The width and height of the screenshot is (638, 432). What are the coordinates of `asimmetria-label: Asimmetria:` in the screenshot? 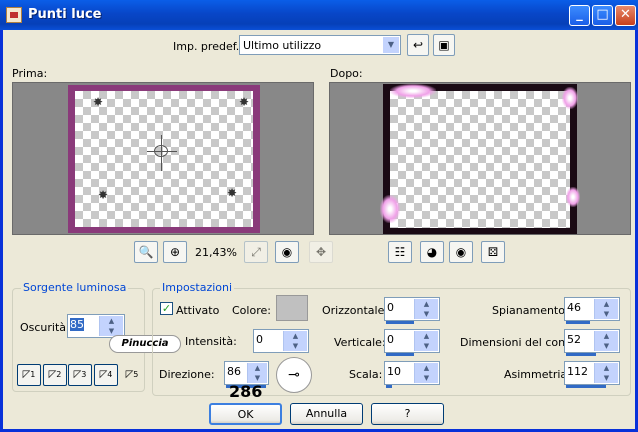 It's located at (537, 374).